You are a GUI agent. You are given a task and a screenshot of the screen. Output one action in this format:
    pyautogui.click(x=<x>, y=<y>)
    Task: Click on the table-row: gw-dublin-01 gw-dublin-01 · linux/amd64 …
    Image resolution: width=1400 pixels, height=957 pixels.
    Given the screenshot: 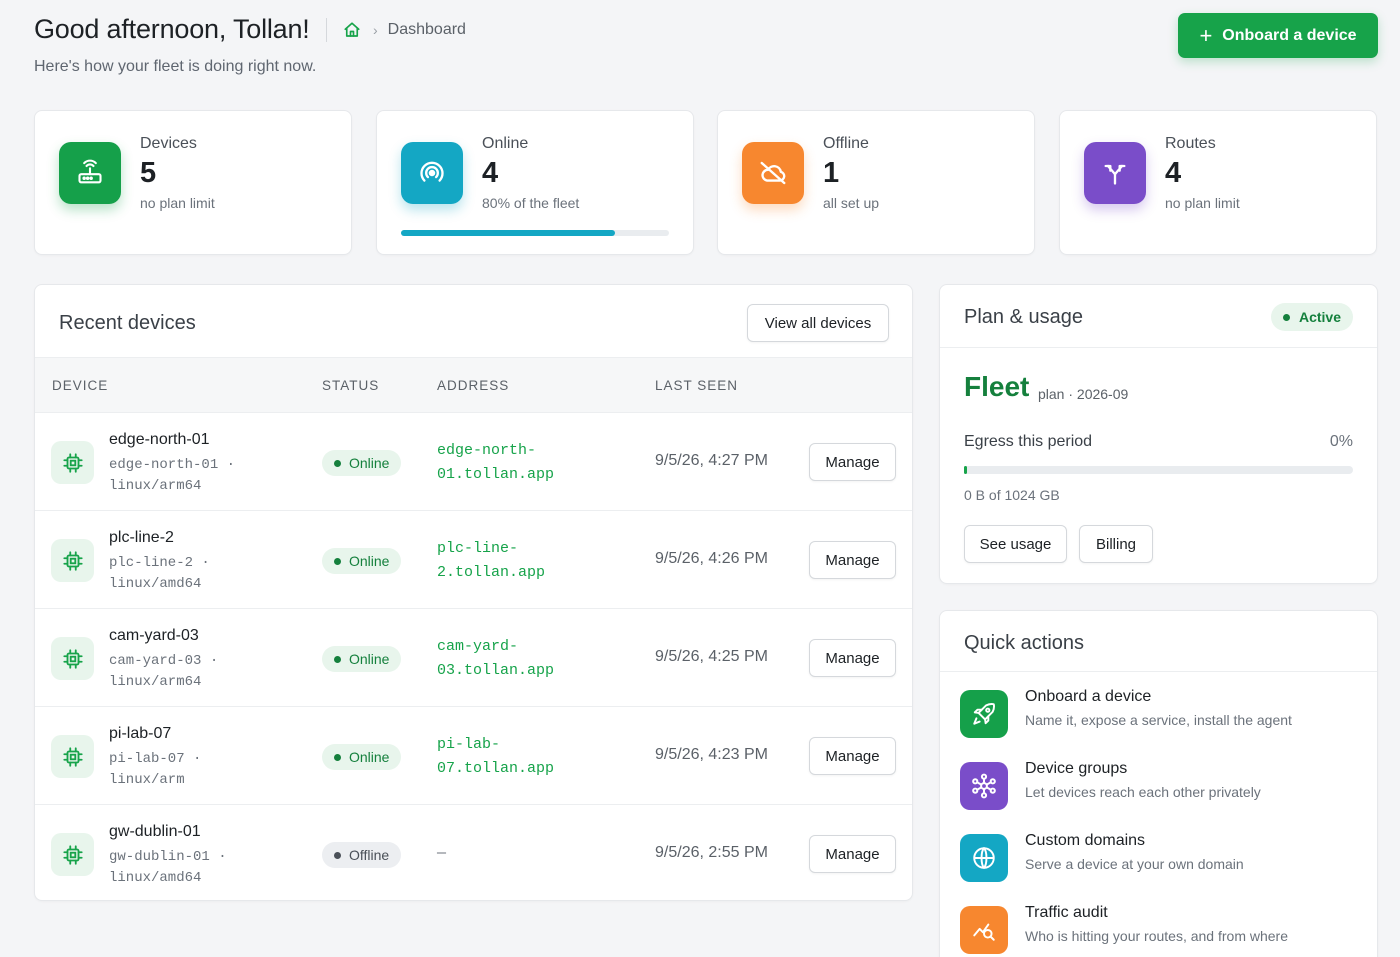 What is the action you would take?
    pyautogui.click(x=473, y=852)
    